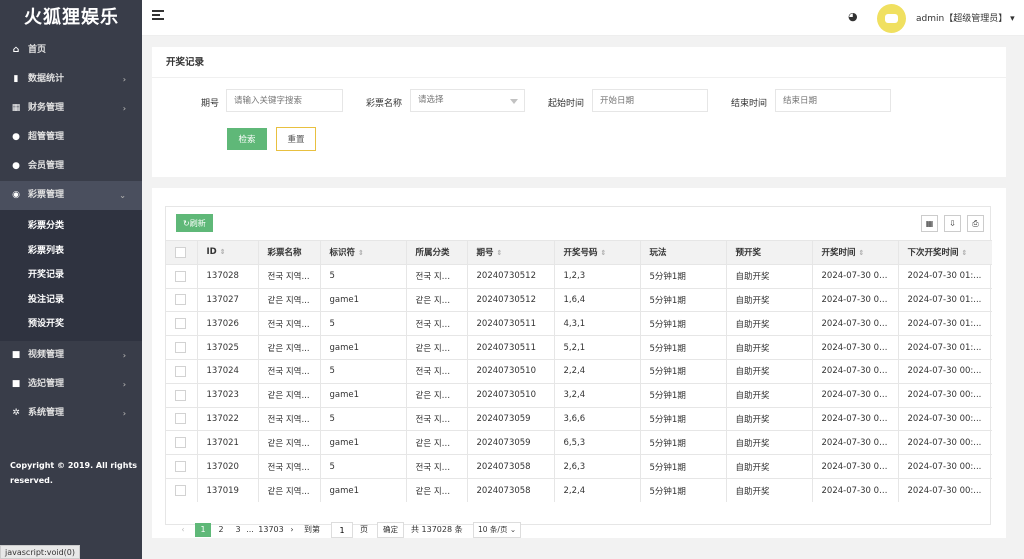 The image size is (1024, 559). Describe the element at coordinates (71, 195) in the screenshot. I see `sidebar-item-gamepad: ◉ 彩票管理 ⌄` at that location.